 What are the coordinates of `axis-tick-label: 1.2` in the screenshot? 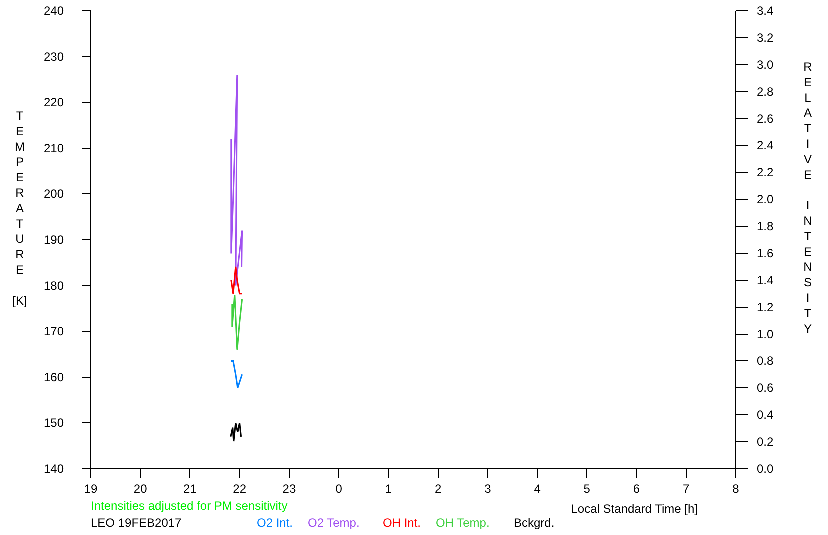 It's located at (765, 307).